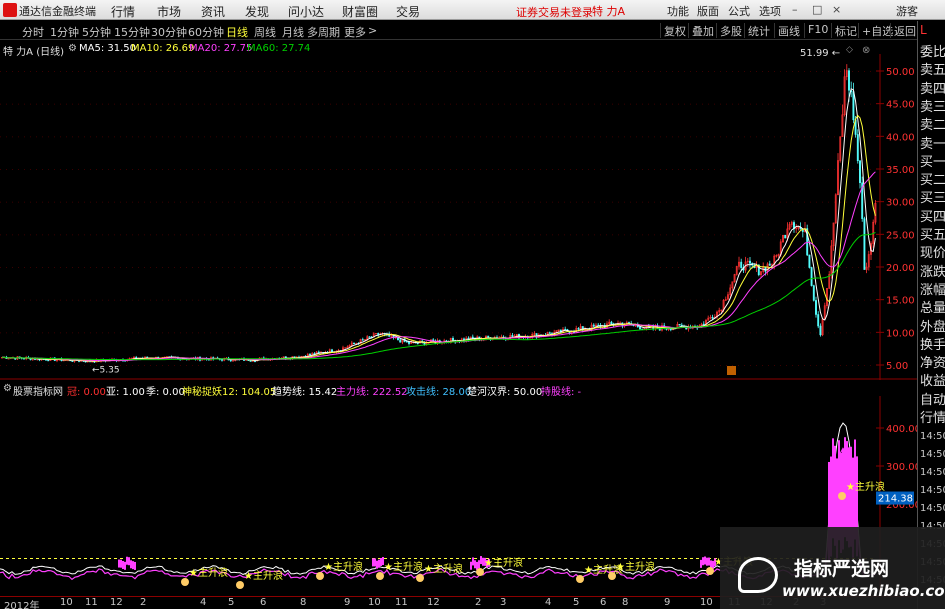 The image size is (945, 609). I want to click on side-panel-item: 涨幅, so click(932, 288).